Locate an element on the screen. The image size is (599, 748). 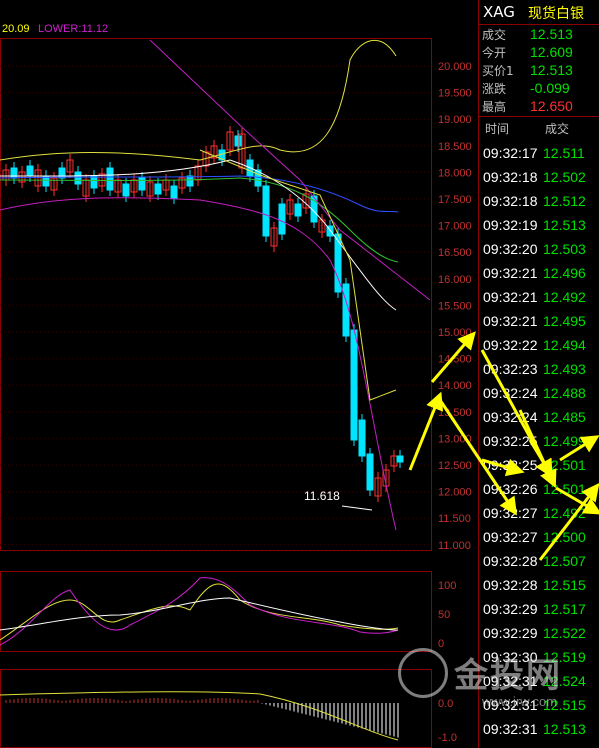
quote-value: 12.609 is located at coordinates (551, 52).